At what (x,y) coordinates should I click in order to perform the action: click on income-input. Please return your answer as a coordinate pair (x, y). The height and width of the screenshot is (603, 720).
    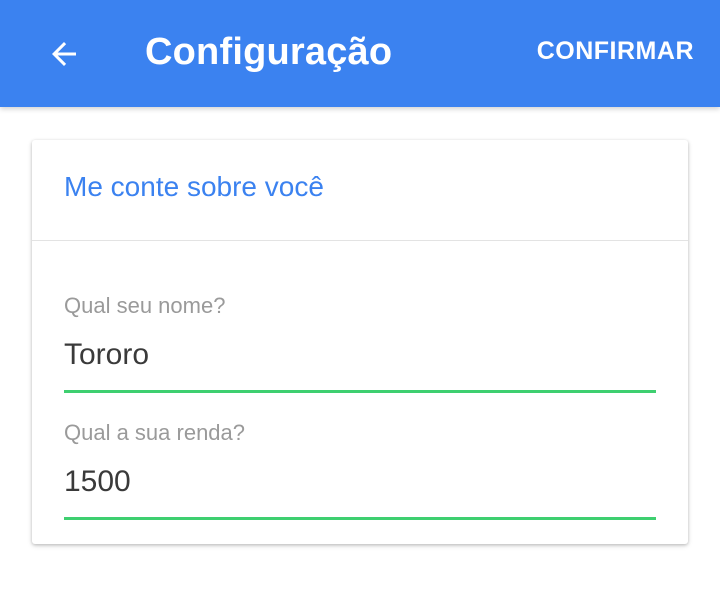
    Looking at the image, I should click on (360, 482).